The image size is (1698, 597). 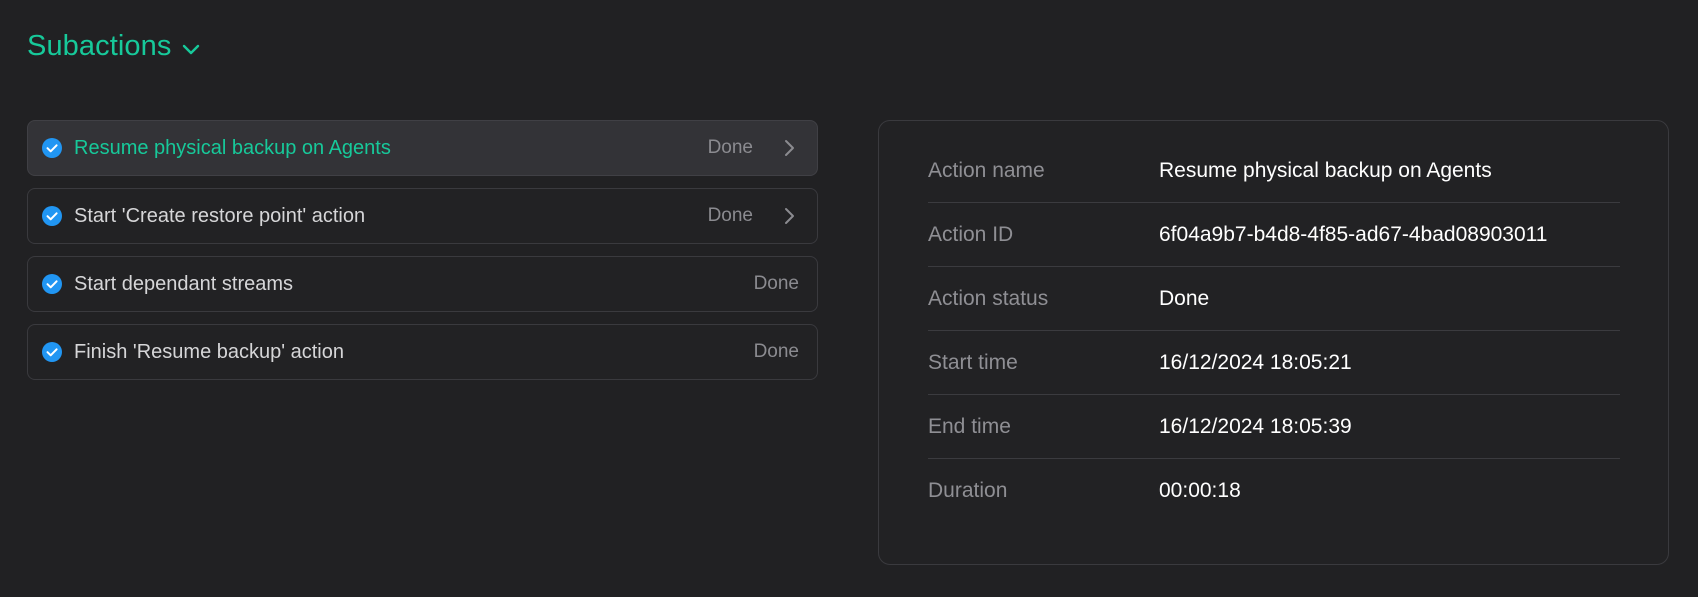 I want to click on subactions-toggle: Subactions, so click(x=114, y=46).